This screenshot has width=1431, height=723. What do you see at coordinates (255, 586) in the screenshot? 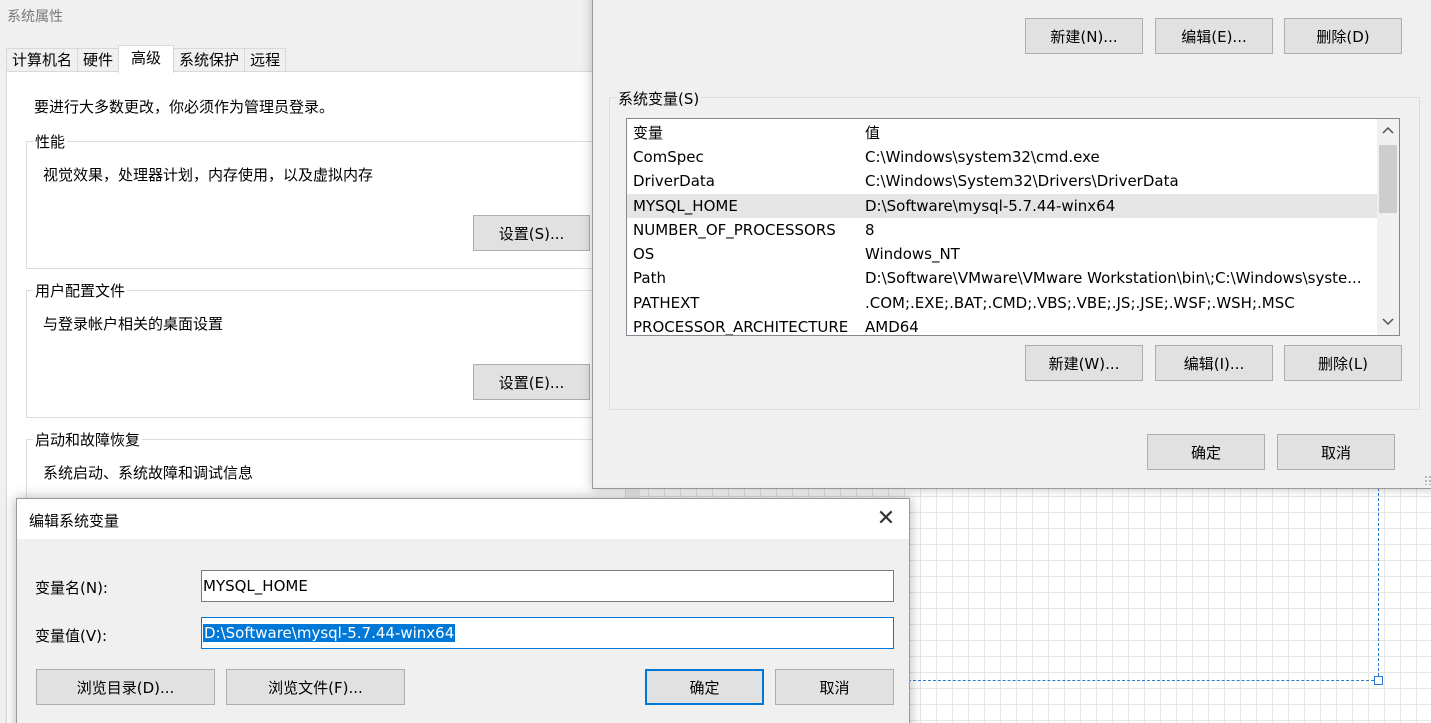
I see `variable-name-input-text: MYSQL_HOME` at bounding box center [255, 586].